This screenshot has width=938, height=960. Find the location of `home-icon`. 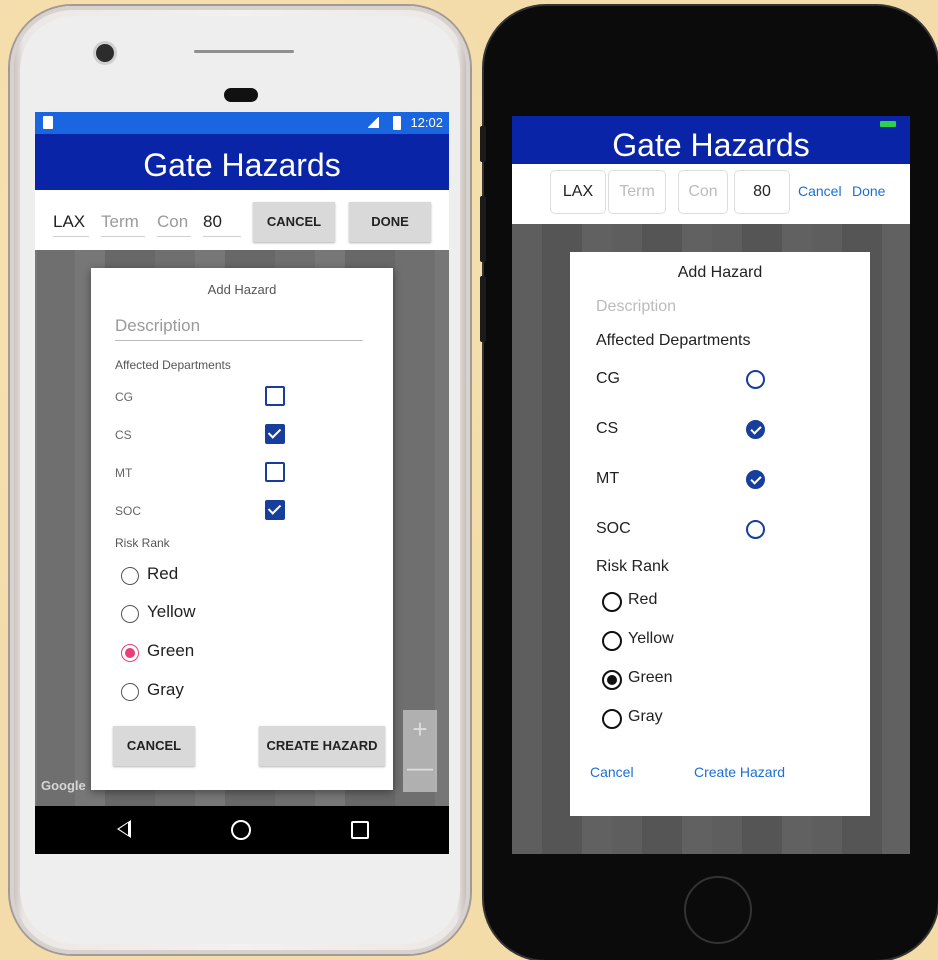

home-icon is located at coordinates (241, 830).